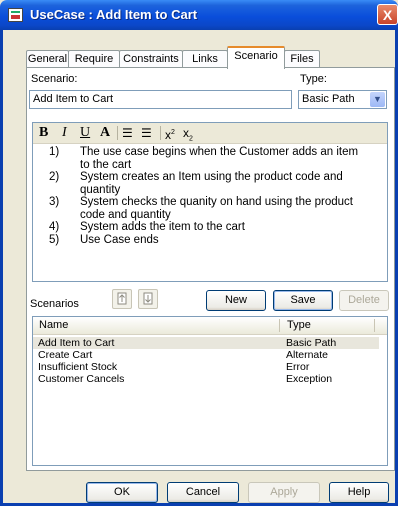 The image size is (398, 506). I want to click on chevron-down-icon: ▼, so click(377, 99).